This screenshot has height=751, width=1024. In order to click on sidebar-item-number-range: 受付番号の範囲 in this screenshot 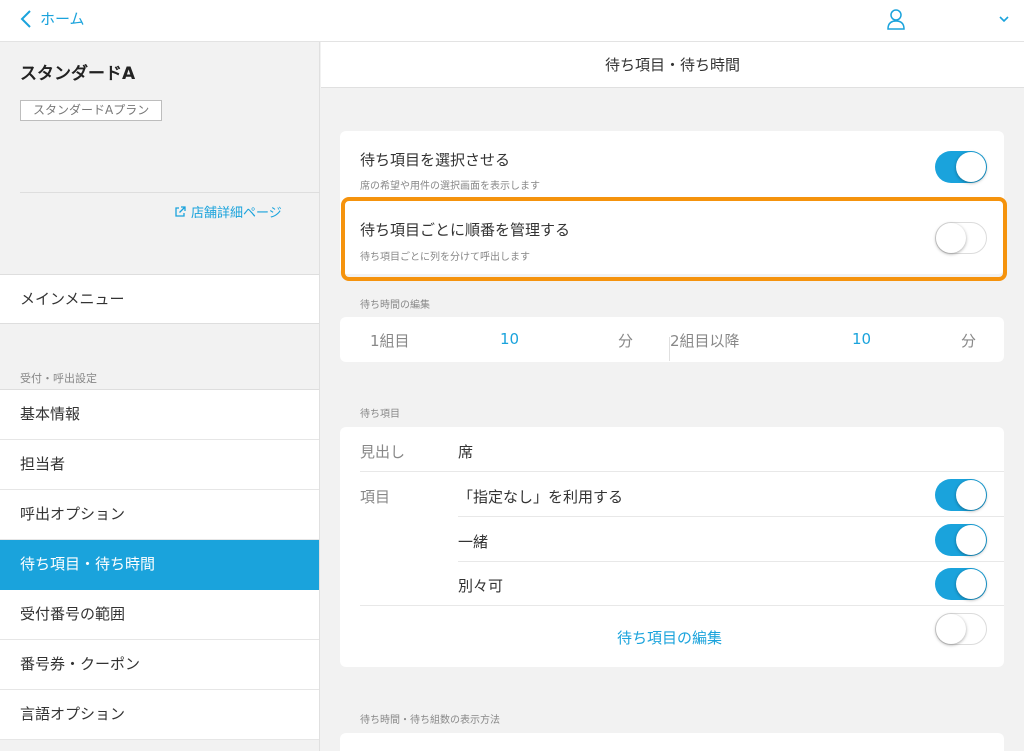, I will do `click(159, 615)`.